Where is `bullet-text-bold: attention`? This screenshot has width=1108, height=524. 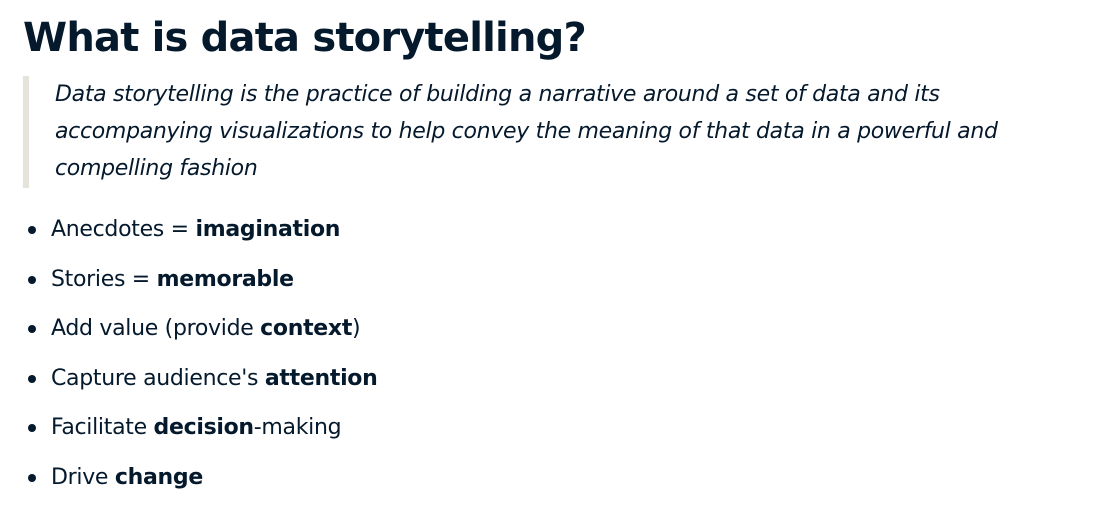 bullet-text-bold: attention is located at coordinates (321, 378).